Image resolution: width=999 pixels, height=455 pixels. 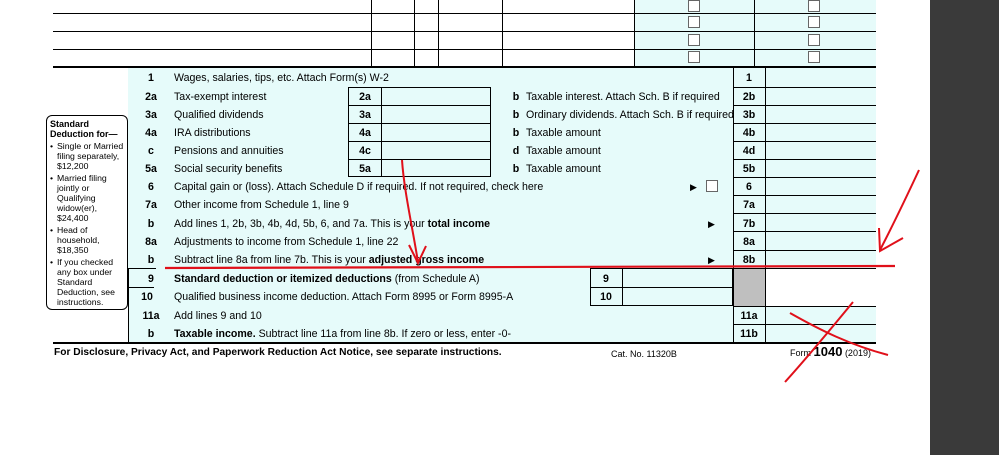 I want to click on underline-annotation, so click(x=530, y=267).